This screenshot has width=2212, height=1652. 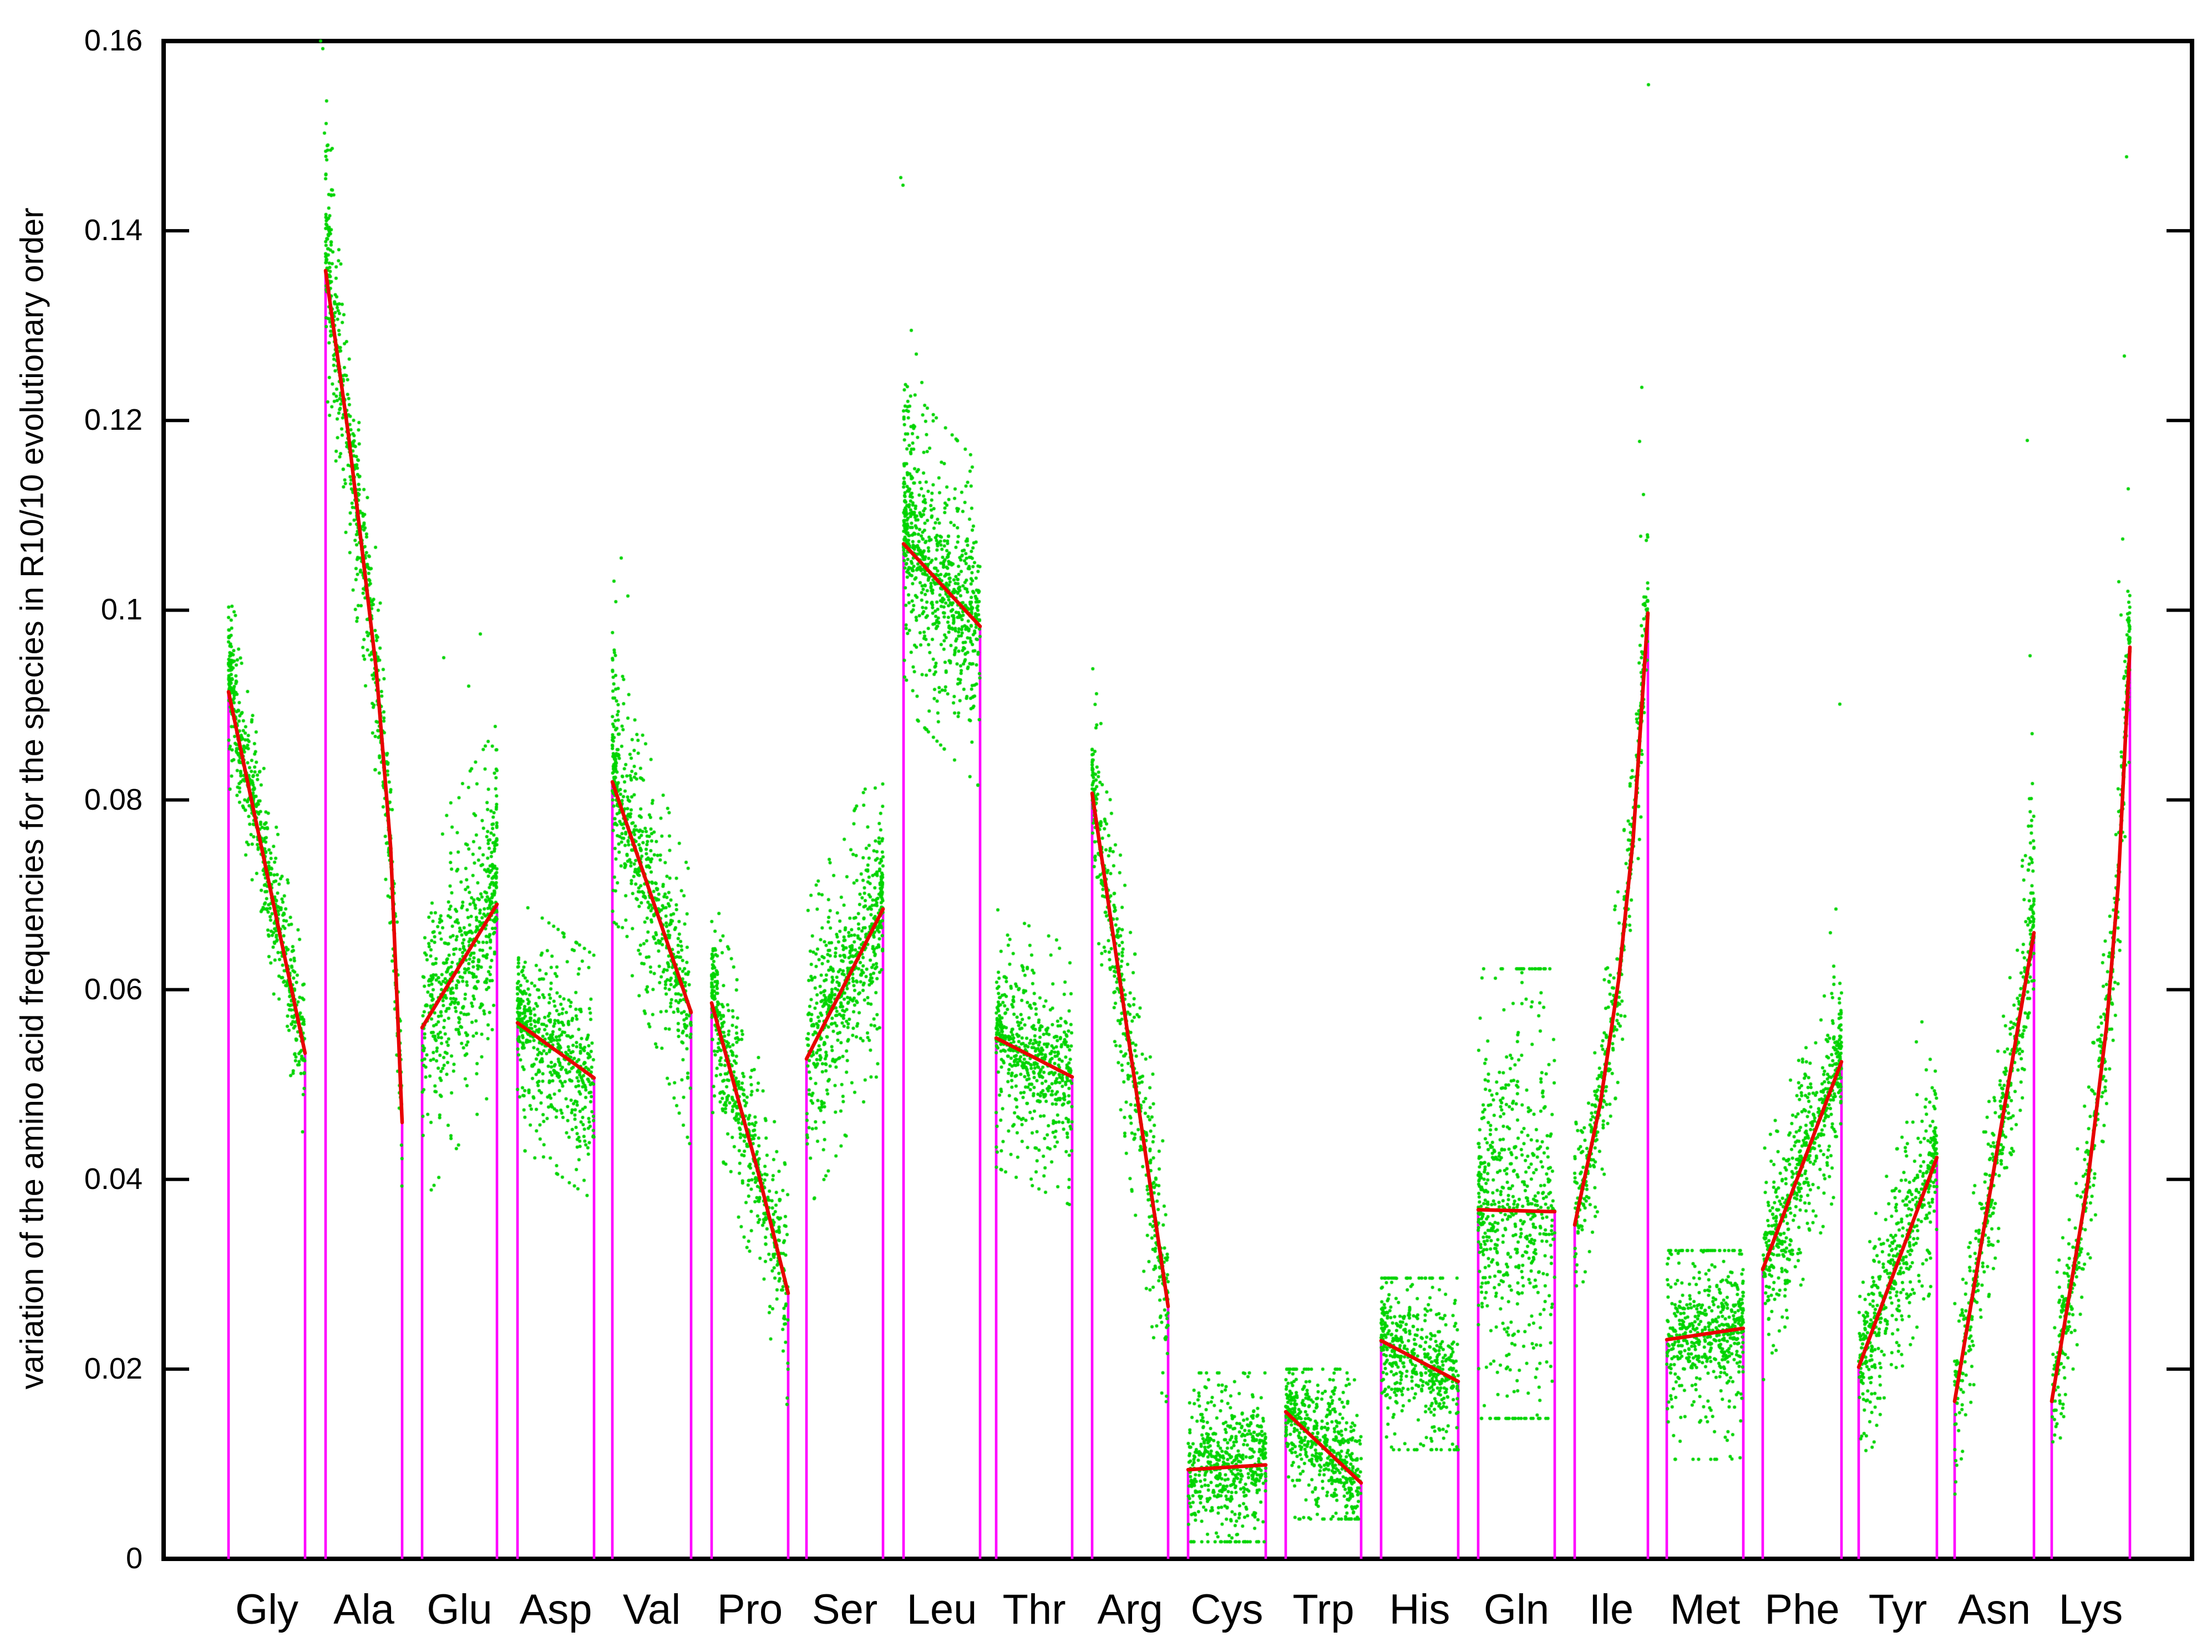 I want to click on trend-line-Tyr, so click(x=1897, y=1262).